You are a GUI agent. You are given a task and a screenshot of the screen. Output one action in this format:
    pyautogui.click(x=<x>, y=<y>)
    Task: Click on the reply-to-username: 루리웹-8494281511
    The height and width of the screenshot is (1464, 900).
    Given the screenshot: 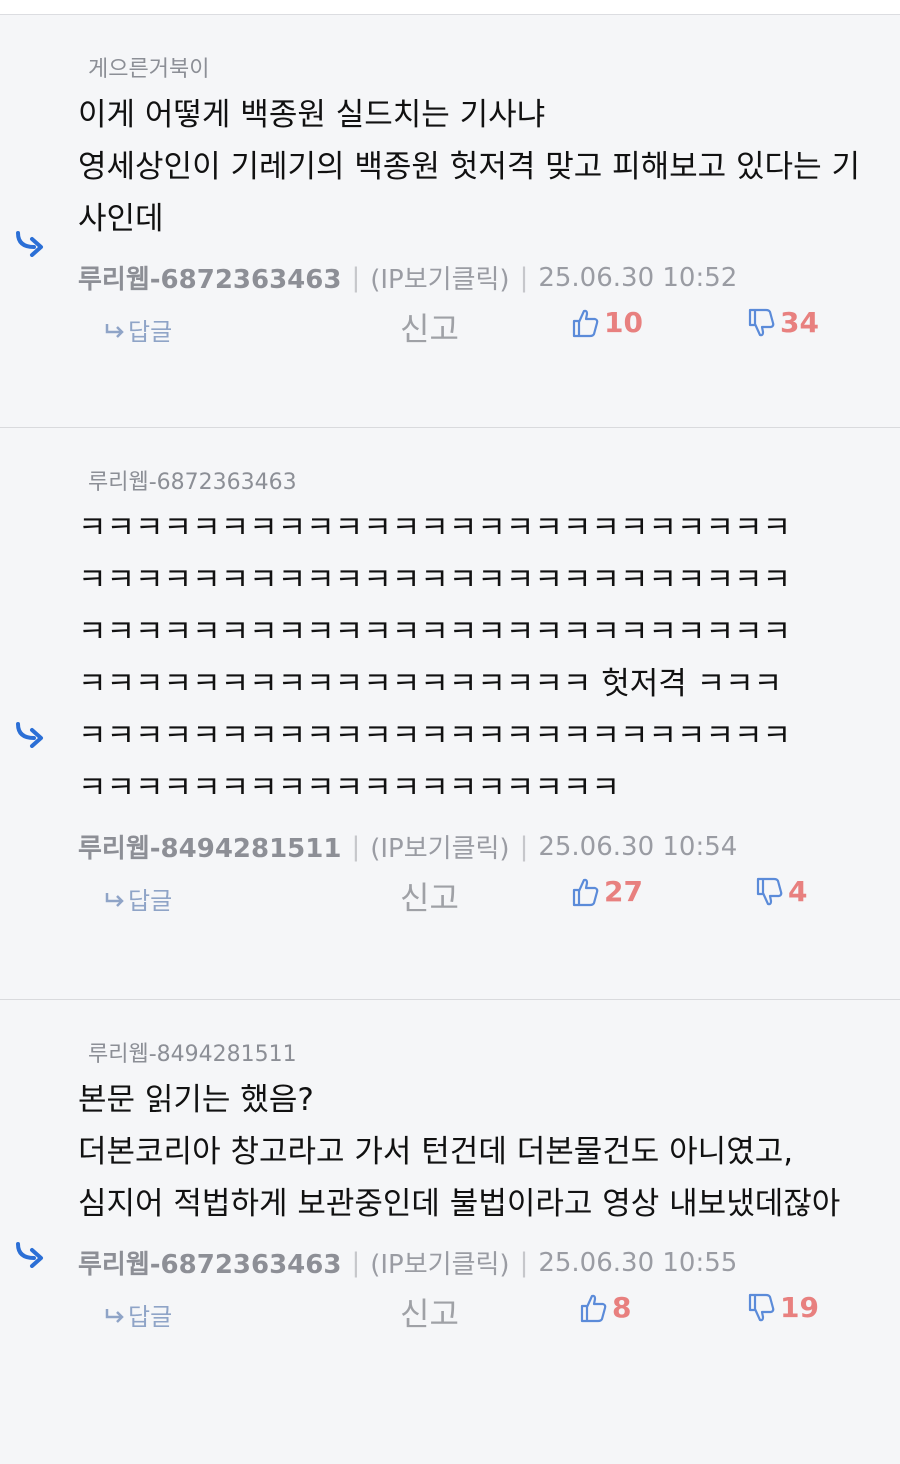 What is the action you would take?
    pyautogui.click(x=192, y=1054)
    